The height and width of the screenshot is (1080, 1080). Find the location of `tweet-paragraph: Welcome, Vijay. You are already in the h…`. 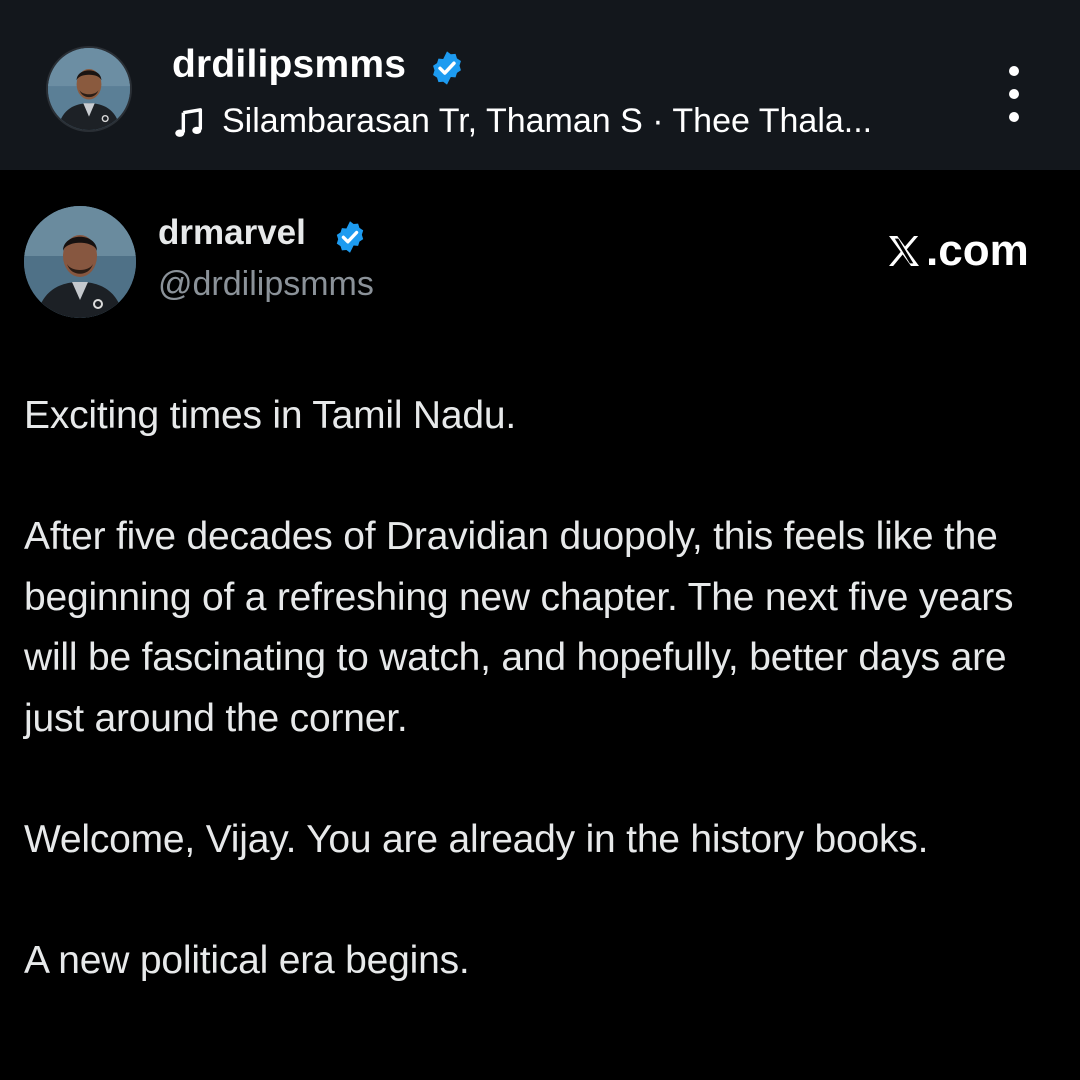

tweet-paragraph: Welcome, Vijay. You are already in the h… is located at coordinates (476, 839).